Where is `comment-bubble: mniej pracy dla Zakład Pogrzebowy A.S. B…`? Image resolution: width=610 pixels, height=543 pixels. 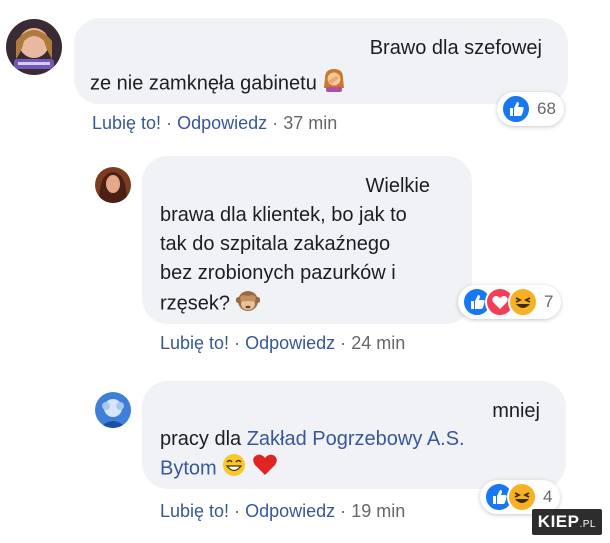
comment-bubble: mniej pracy dla Zakład Pogrzebowy A.S. B… is located at coordinates (354, 435).